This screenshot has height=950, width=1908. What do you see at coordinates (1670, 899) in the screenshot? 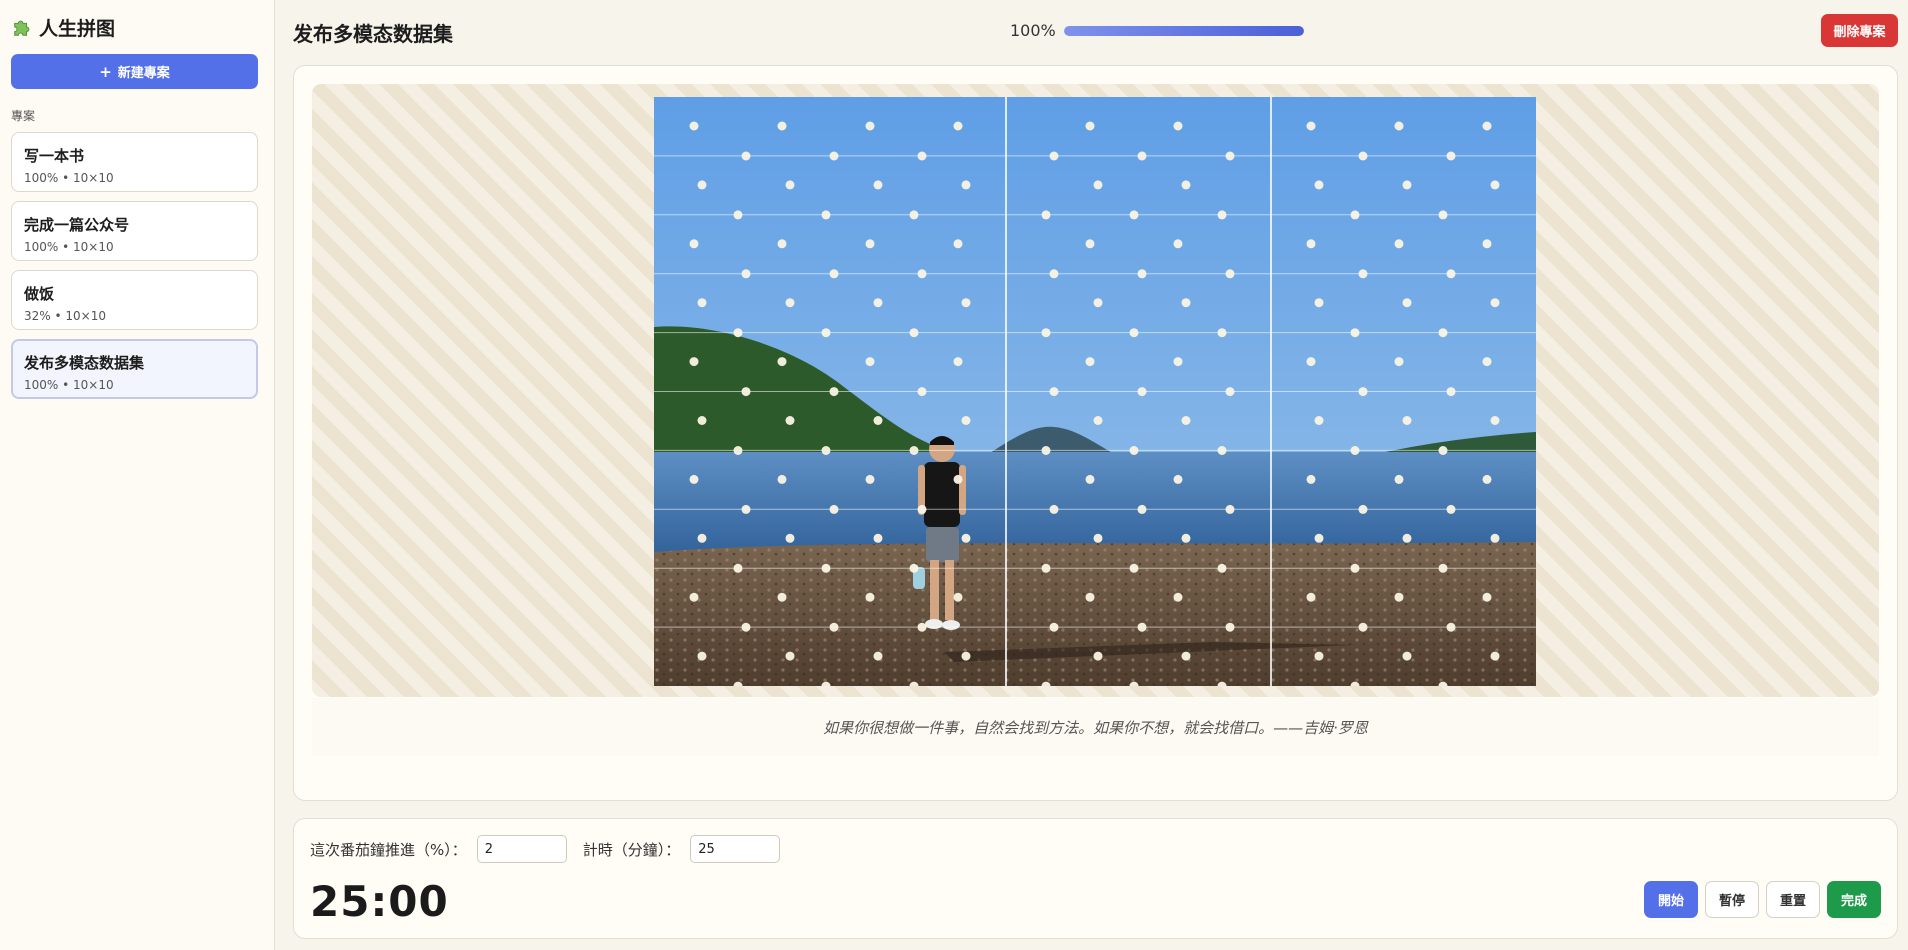
I see `start-button: 開始` at bounding box center [1670, 899].